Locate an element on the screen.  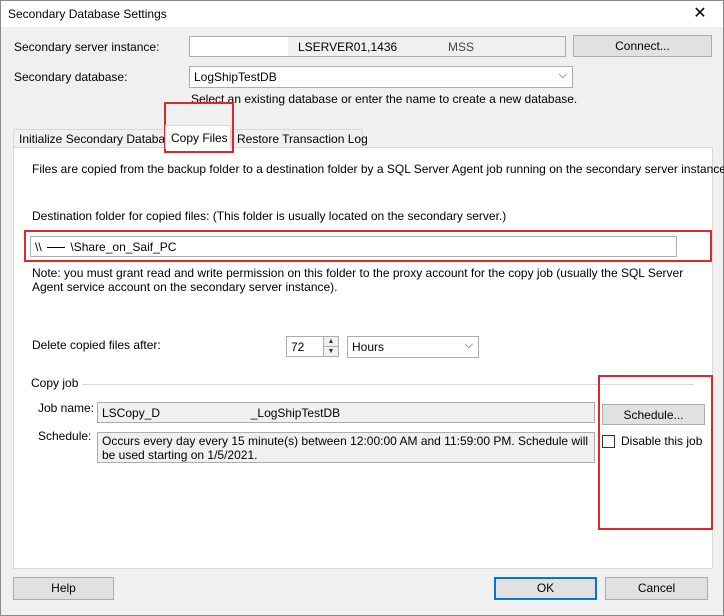
destination-folder-input: \\ \Share_on_Saif_PC is located at coordinates (353, 246).